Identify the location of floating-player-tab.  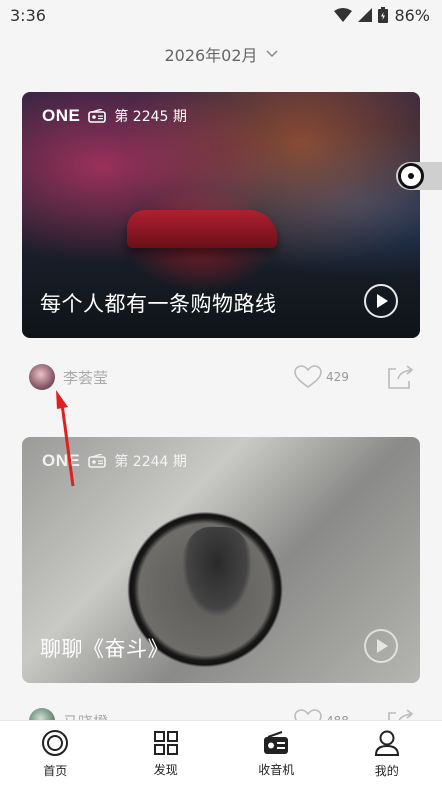
(419, 176).